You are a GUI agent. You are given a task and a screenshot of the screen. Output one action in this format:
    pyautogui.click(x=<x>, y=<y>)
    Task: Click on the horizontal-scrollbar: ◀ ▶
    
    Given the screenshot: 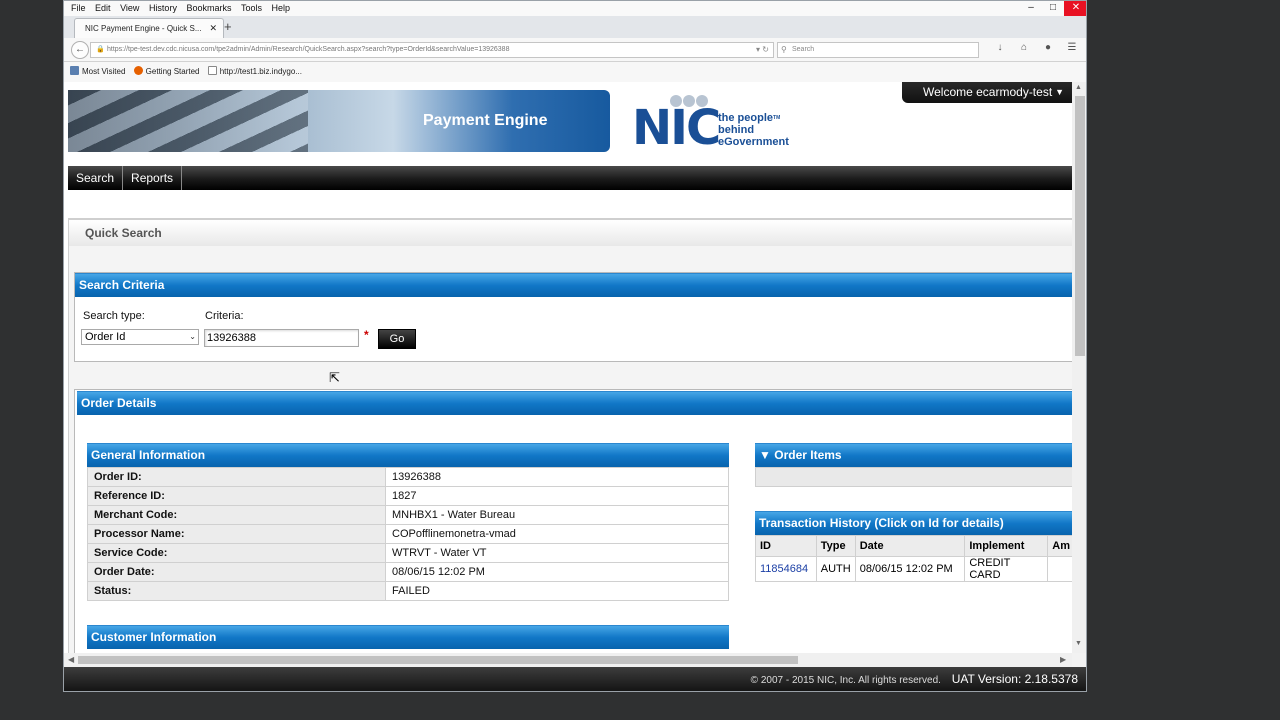 What is the action you would take?
    pyautogui.click(x=568, y=660)
    